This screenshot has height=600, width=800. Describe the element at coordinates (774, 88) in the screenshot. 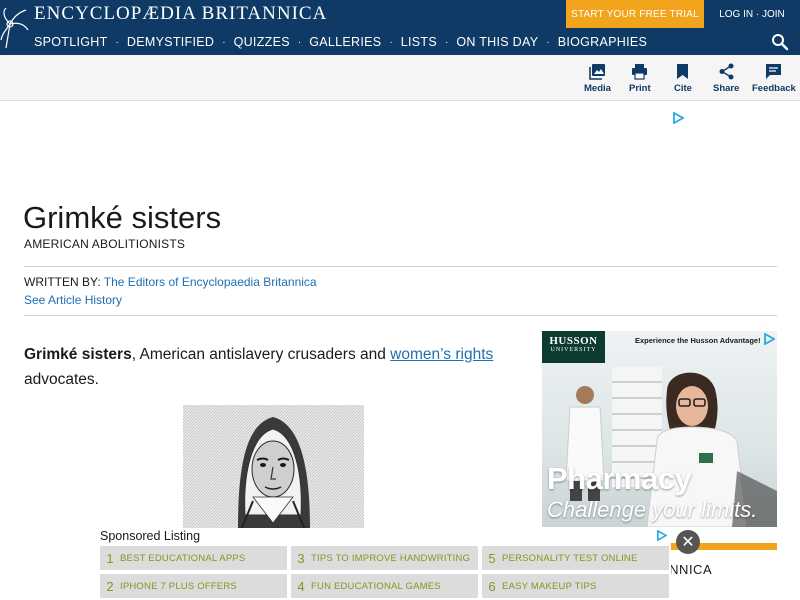

I see `feedback-label: Feedback` at that location.